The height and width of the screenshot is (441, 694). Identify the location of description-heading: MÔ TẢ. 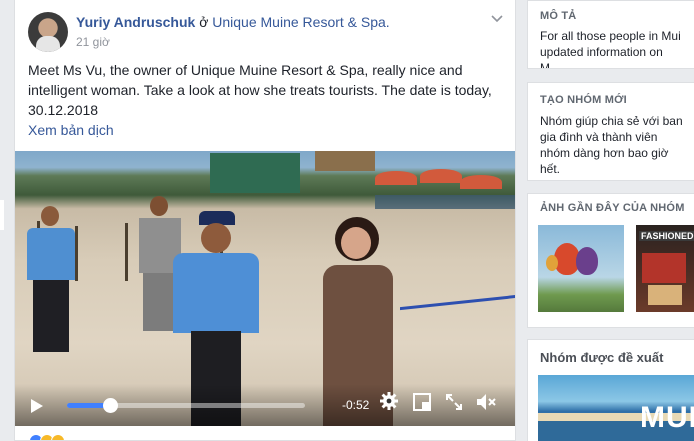
(558, 16).